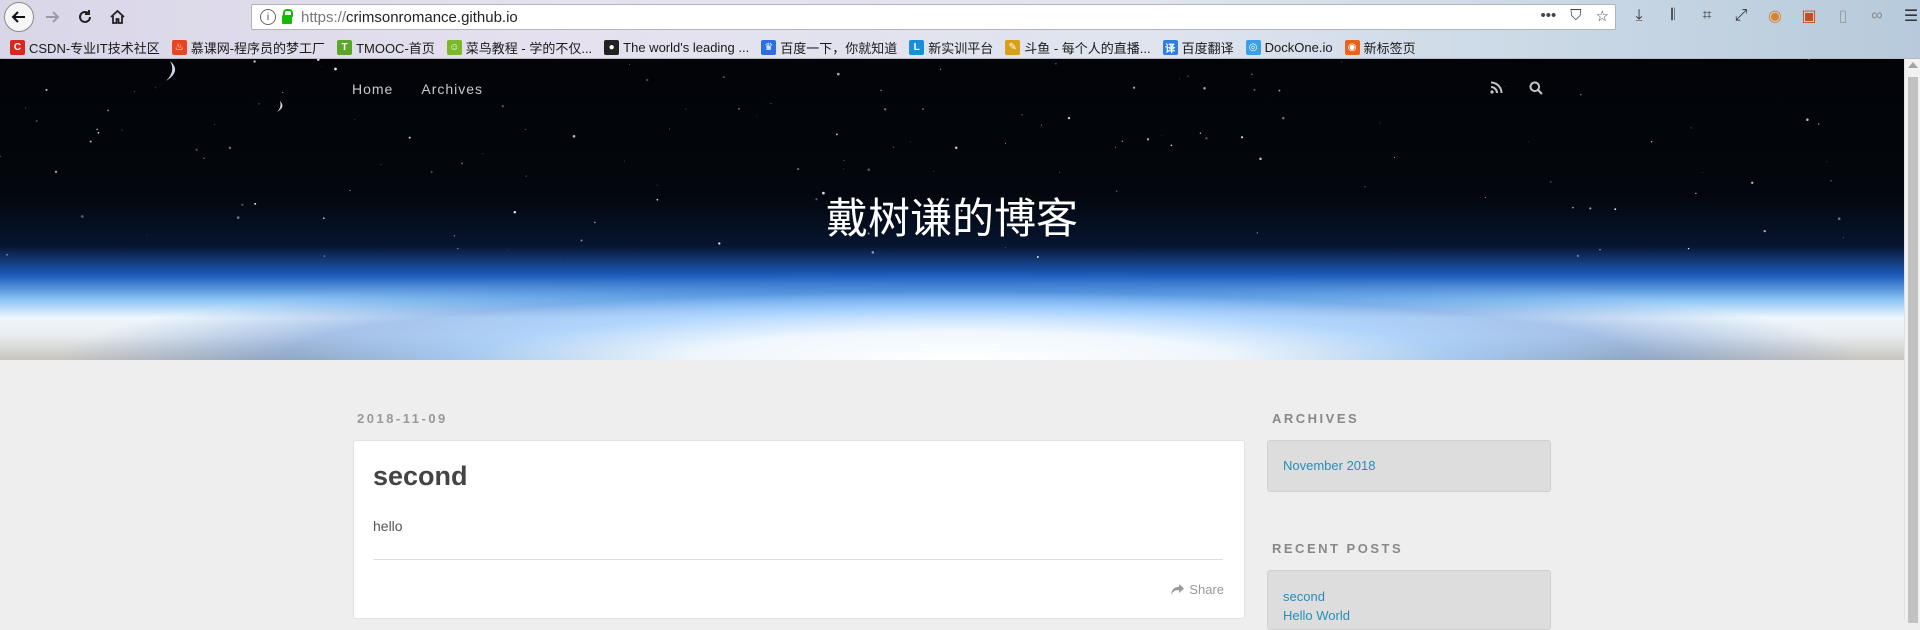  I want to click on site-nav: Home Archives, so click(417, 89).